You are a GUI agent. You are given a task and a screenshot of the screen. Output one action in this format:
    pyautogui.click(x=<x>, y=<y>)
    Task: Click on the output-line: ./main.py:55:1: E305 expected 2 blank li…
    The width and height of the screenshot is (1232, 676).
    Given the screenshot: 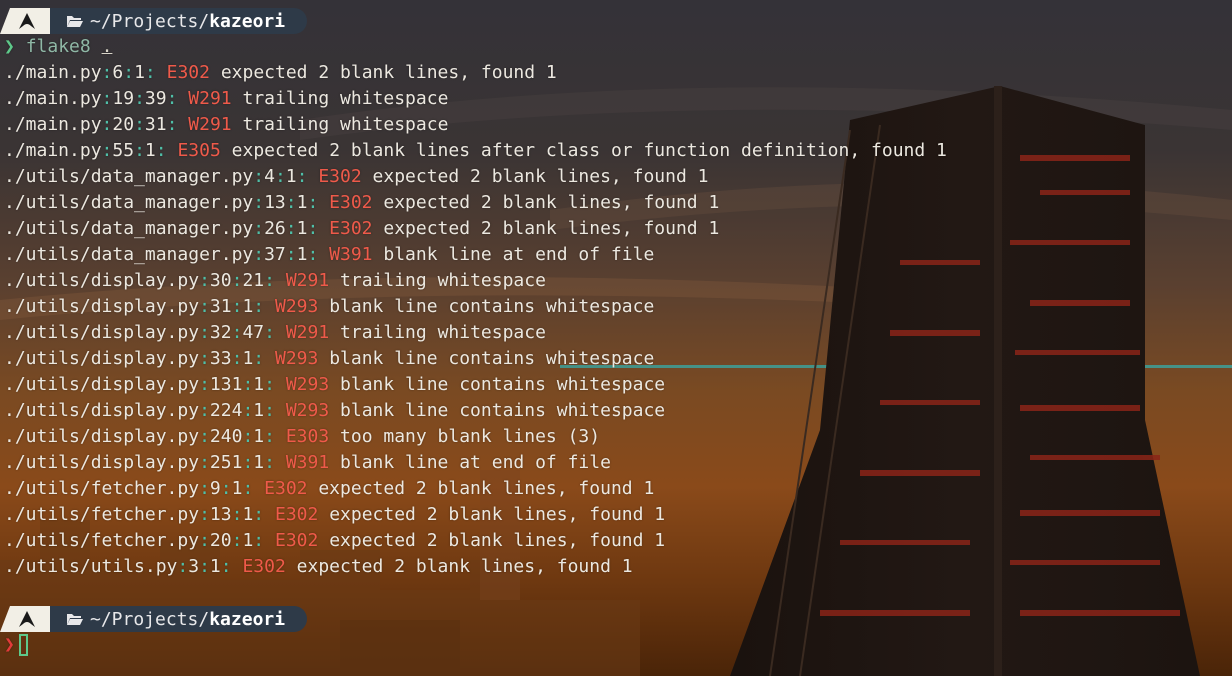 What is the action you would take?
    pyautogui.click(x=475, y=150)
    